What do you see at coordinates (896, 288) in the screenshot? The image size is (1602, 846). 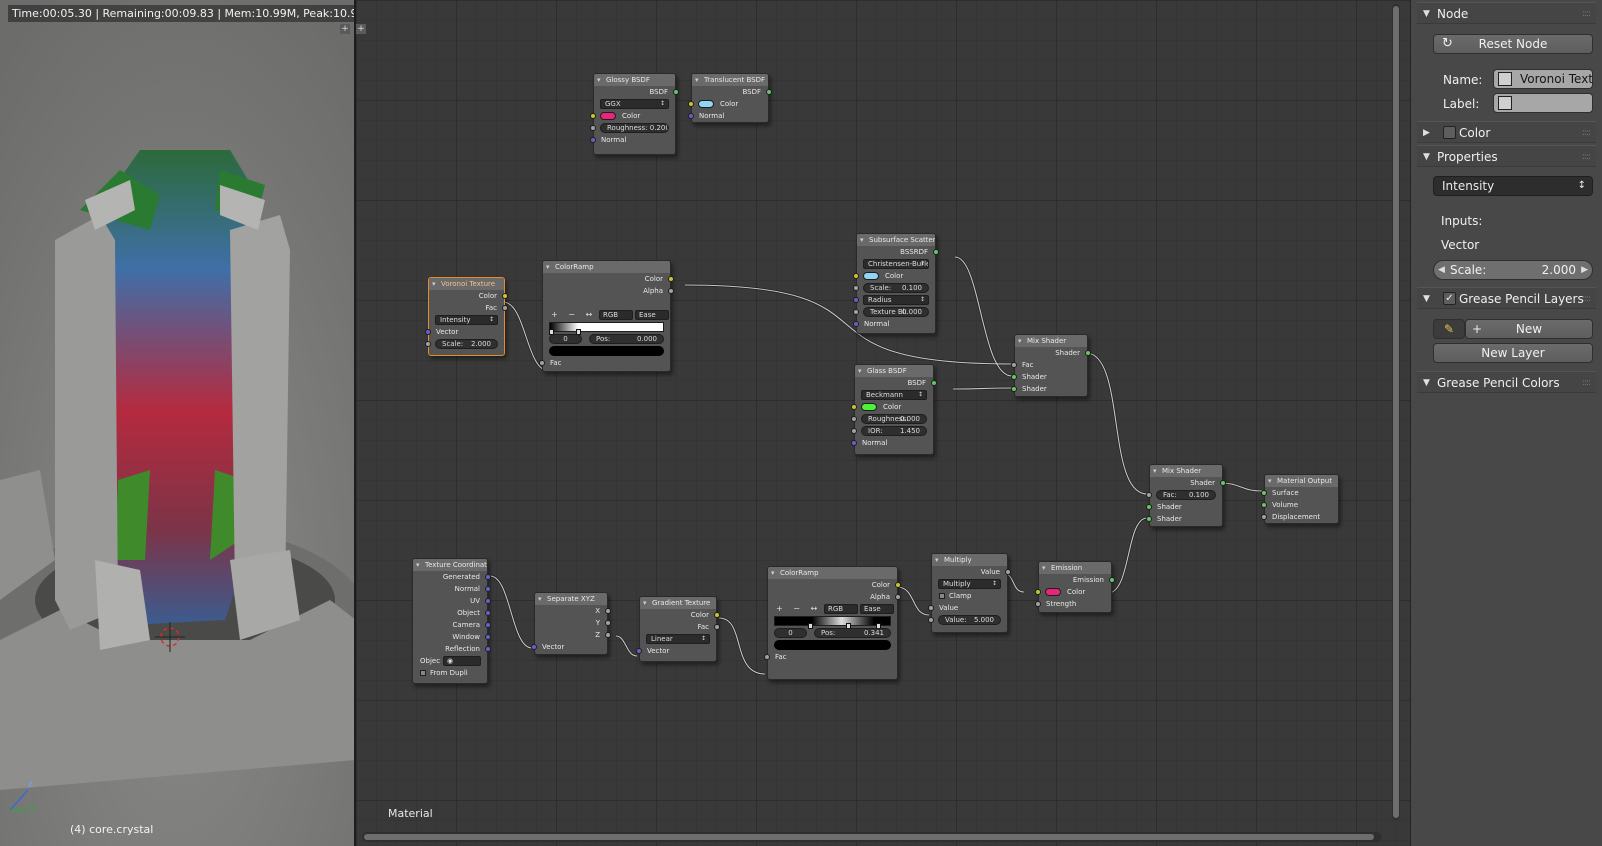 I see `scale-field: Scale: 0.100` at bounding box center [896, 288].